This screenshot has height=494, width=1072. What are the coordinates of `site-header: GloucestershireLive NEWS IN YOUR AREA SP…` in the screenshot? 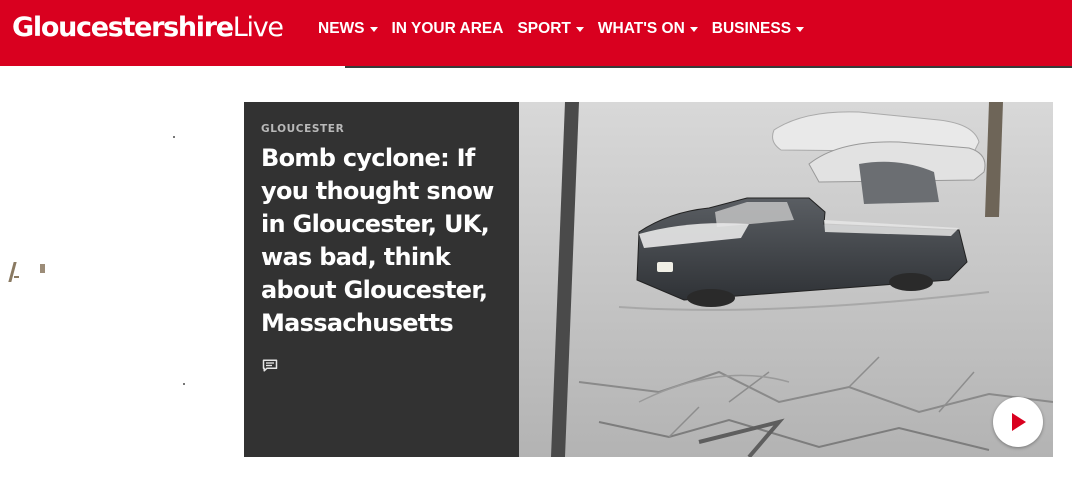 It's located at (536, 33).